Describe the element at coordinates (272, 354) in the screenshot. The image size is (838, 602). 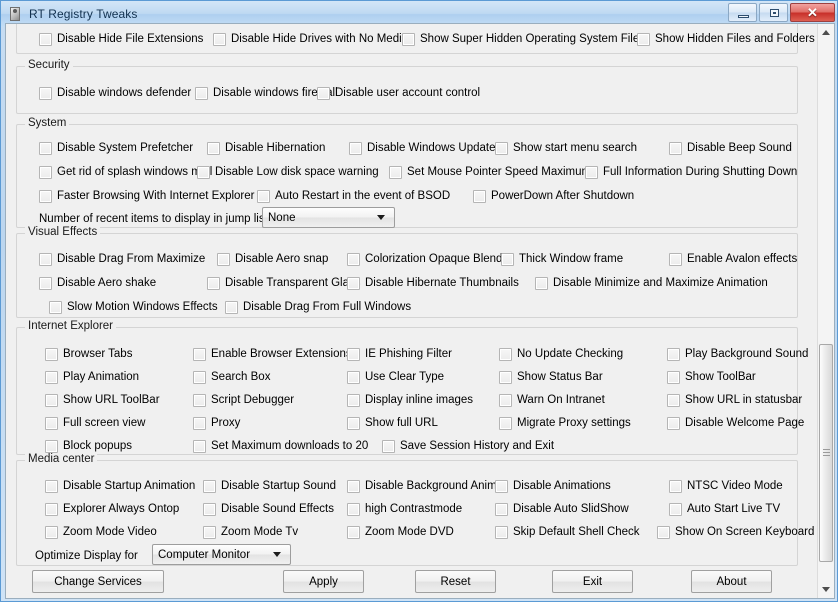
I see `checkbox-enable-browser-extensions: Enable Browser Extensions` at that location.